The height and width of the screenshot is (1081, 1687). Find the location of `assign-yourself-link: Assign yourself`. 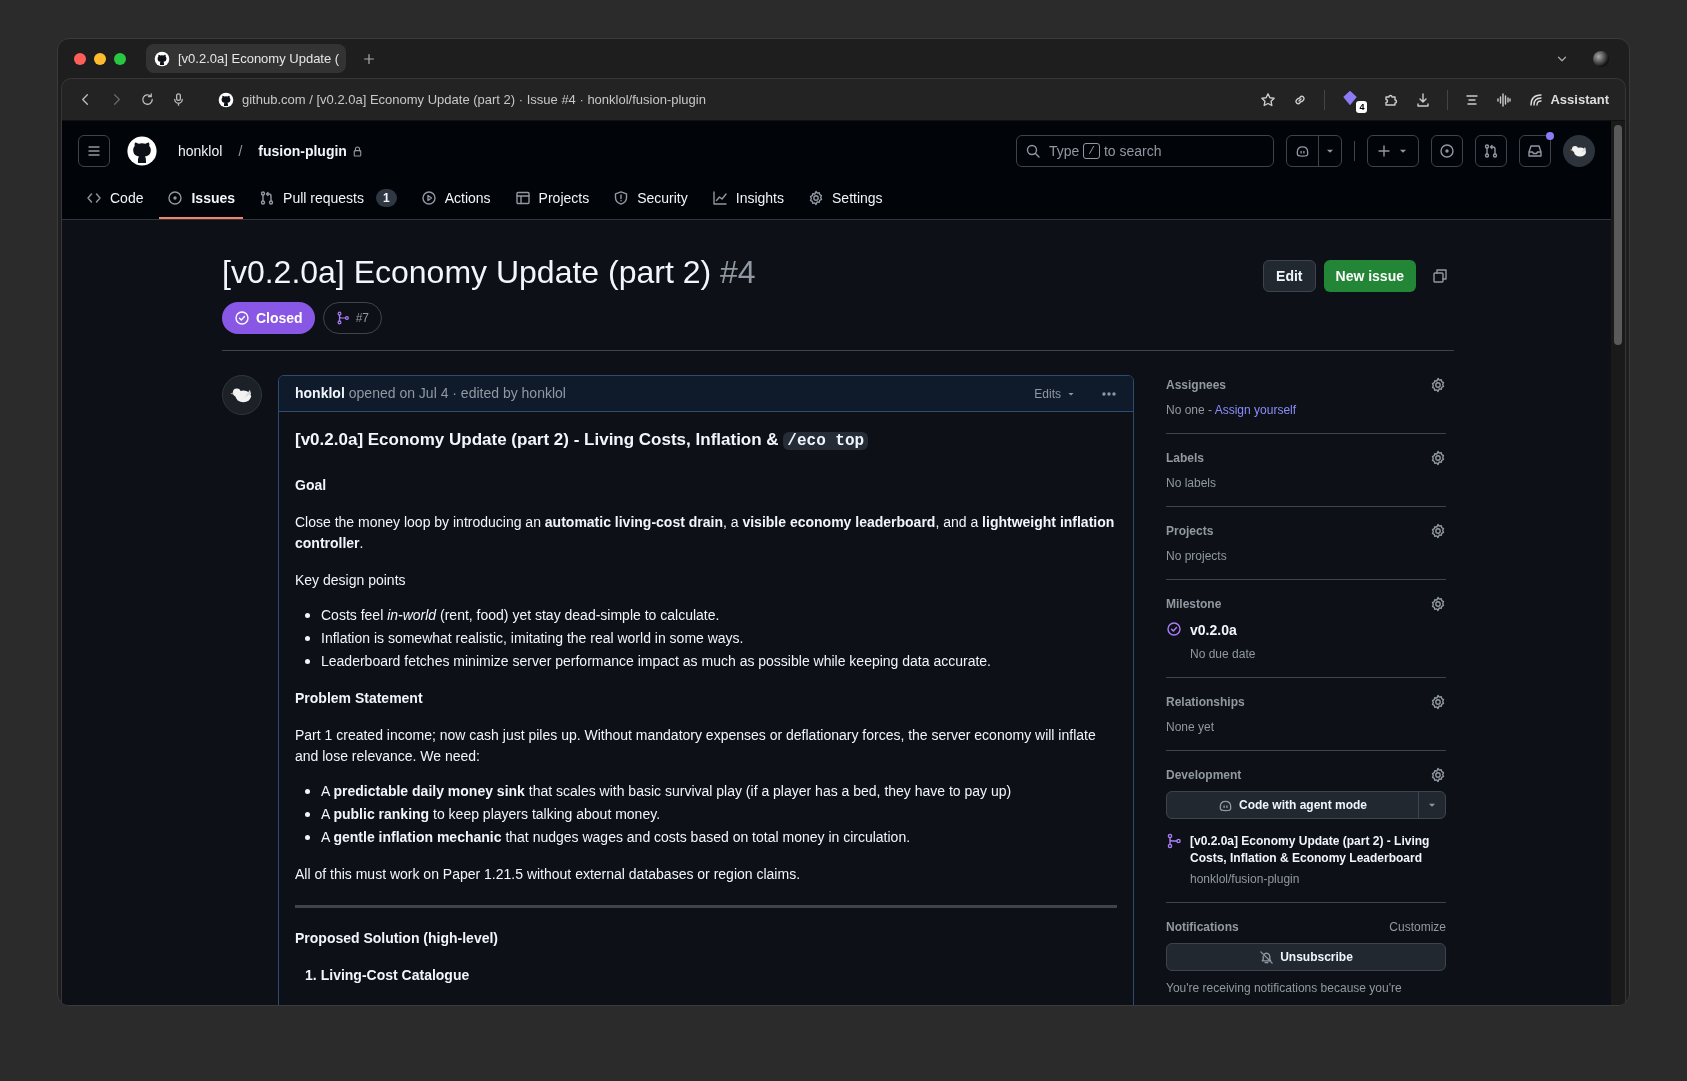

assign-yourself-link: Assign yourself is located at coordinates (1255, 410).